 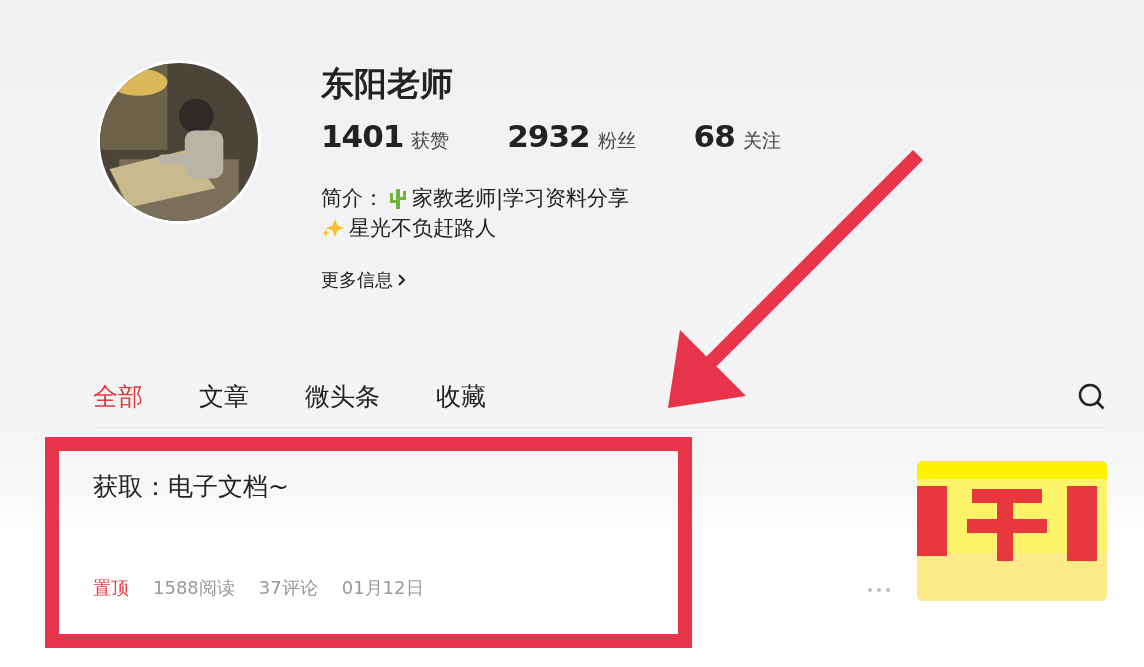 What do you see at coordinates (342, 396) in the screenshot?
I see `tab: 微头条` at bounding box center [342, 396].